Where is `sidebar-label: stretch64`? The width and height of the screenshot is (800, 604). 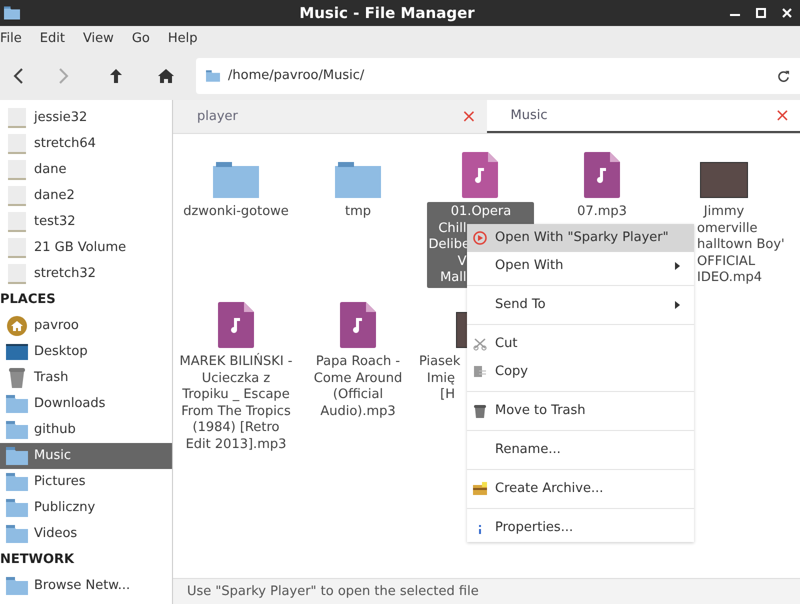 sidebar-label: stretch64 is located at coordinates (65, 144).